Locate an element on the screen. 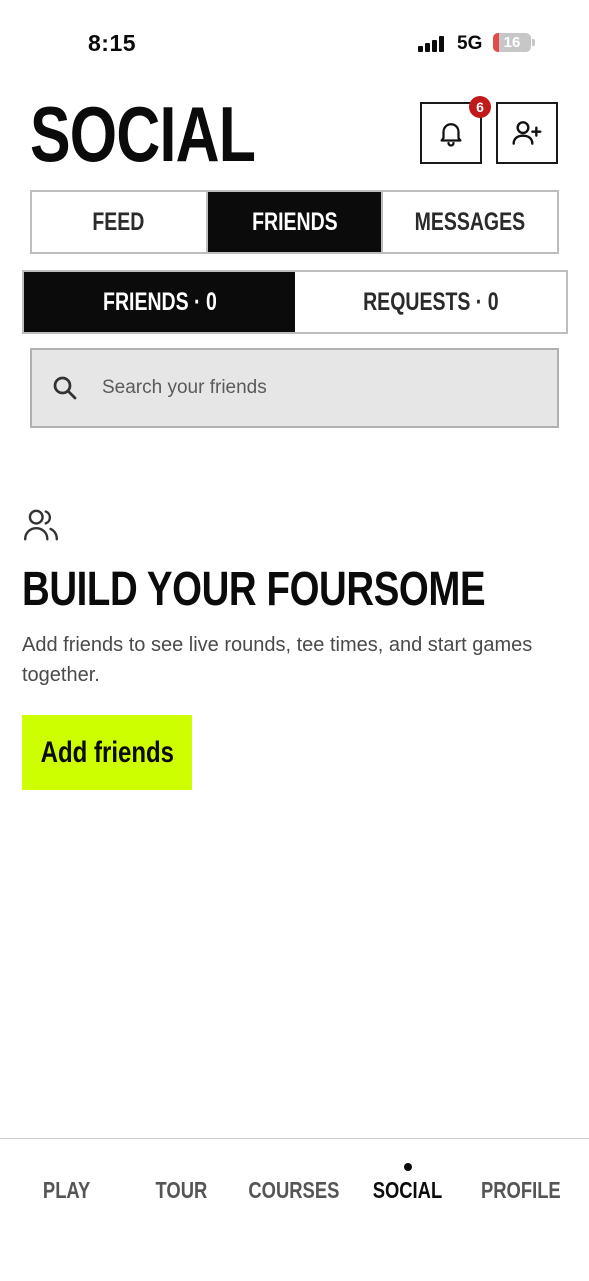 The height and width of the screenshot is (1281, 589). tab-messages-label: MESSAGES is located at coordinates (470, 221).